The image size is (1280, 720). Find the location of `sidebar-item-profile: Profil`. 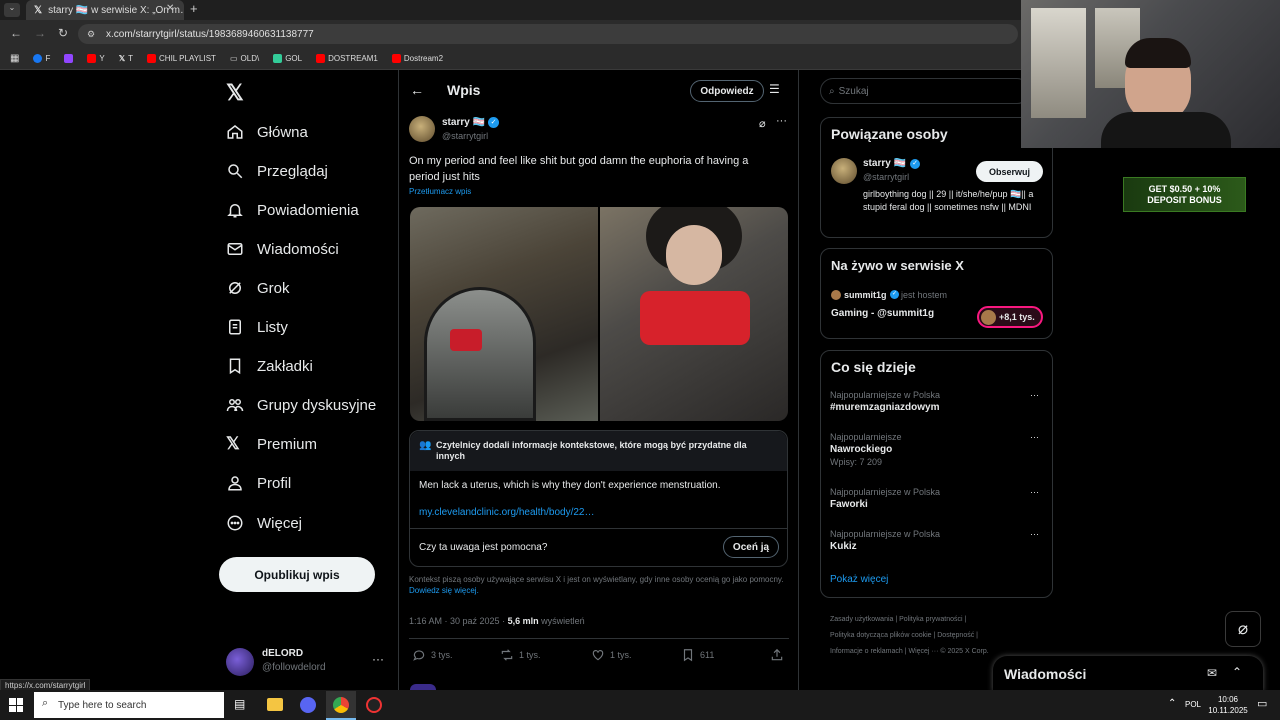

sidebar-item-profile: Profil is located at coordinates (311, 483).